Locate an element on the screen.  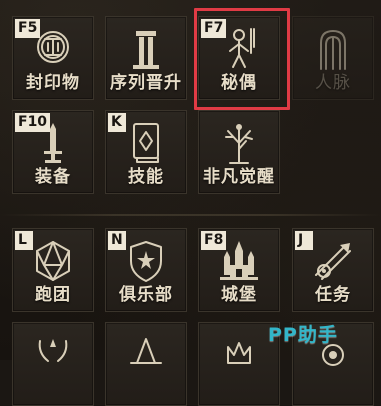
tile-beyonder: 非凡觉醒 is located at coordinates (239, 152).